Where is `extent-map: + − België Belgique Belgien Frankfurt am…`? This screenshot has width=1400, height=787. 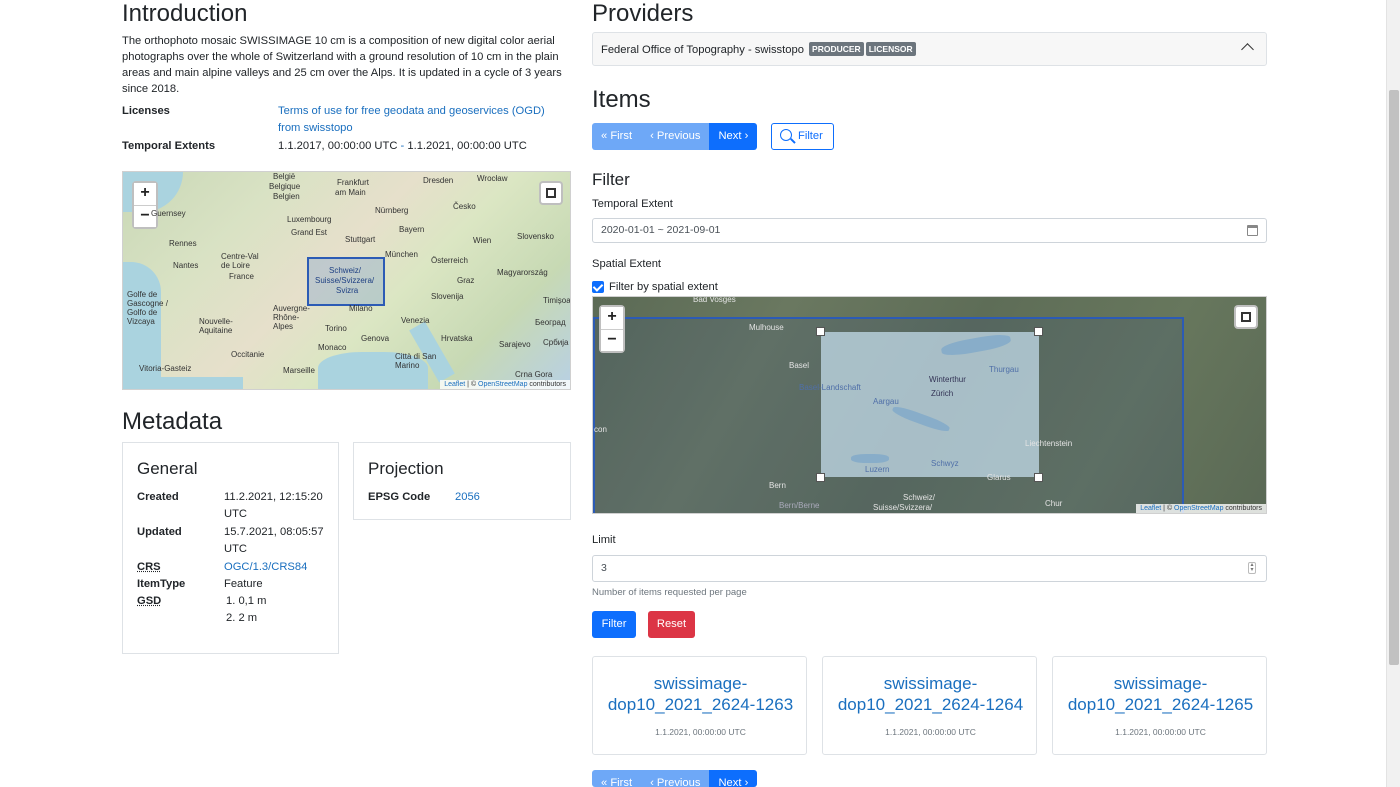 extent-map: + − België Belgique Belgien Frankfurt am… is located at coordinates (346, 280).